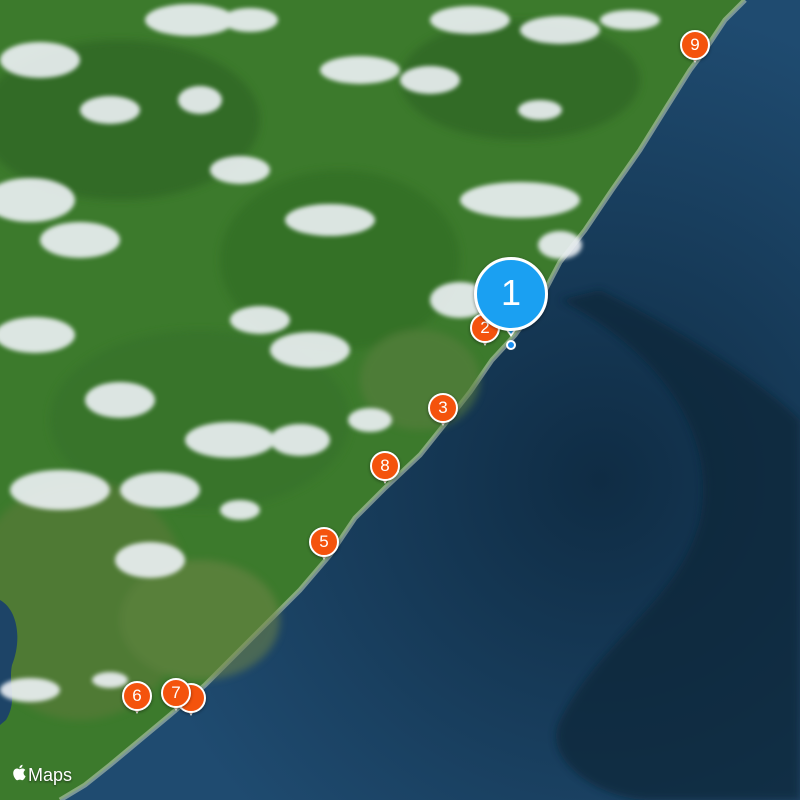 The width and height of the screenshot is (800, 800). Describe the element at coordinates (19, 775) in the screenshot. I see `apple-logo-icon` at that location.